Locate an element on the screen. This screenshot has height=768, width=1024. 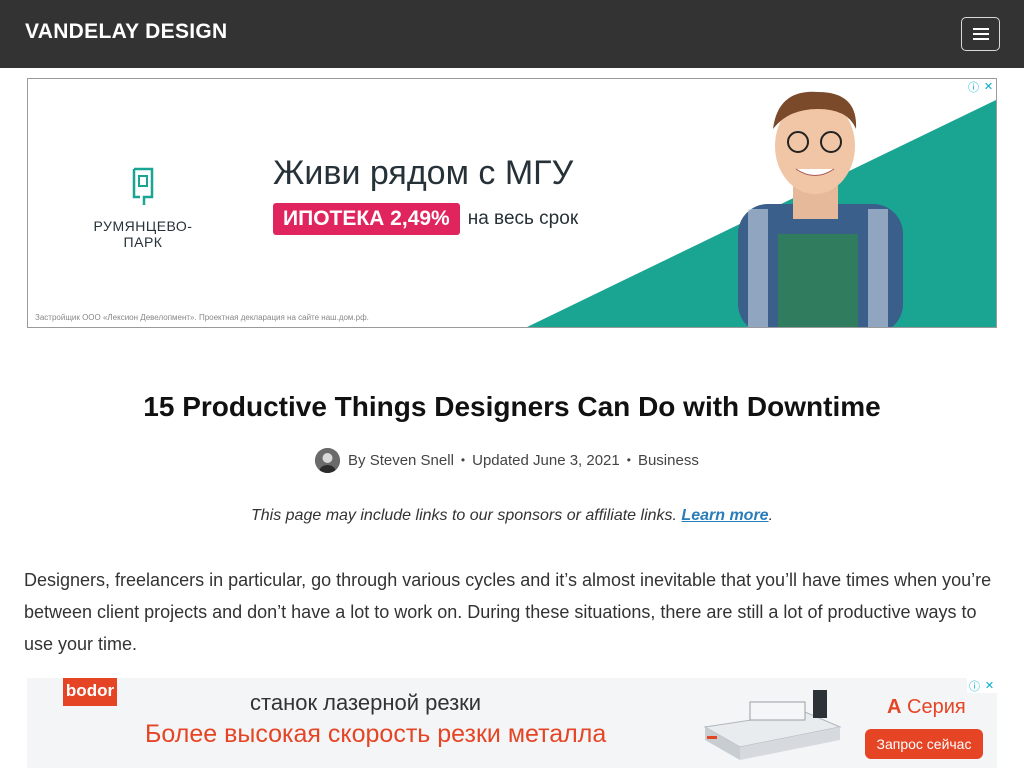
updated-date: Updated June 3, 2021 is located at coordinates (546, 460).